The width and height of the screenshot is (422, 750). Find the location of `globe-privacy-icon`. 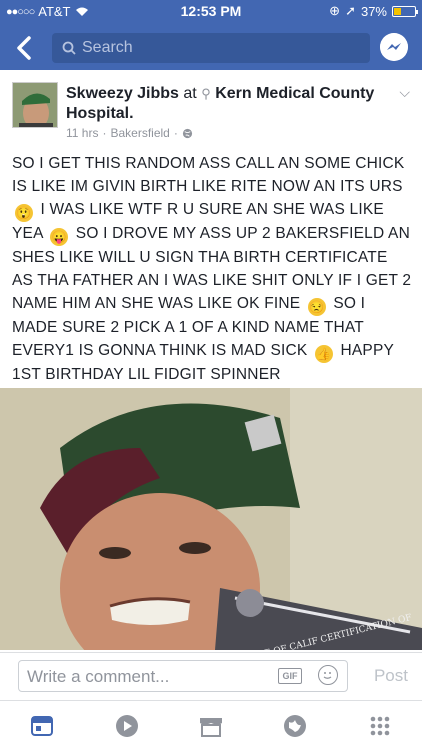

globe-privacy-icon is located at coordinates (187, 133).